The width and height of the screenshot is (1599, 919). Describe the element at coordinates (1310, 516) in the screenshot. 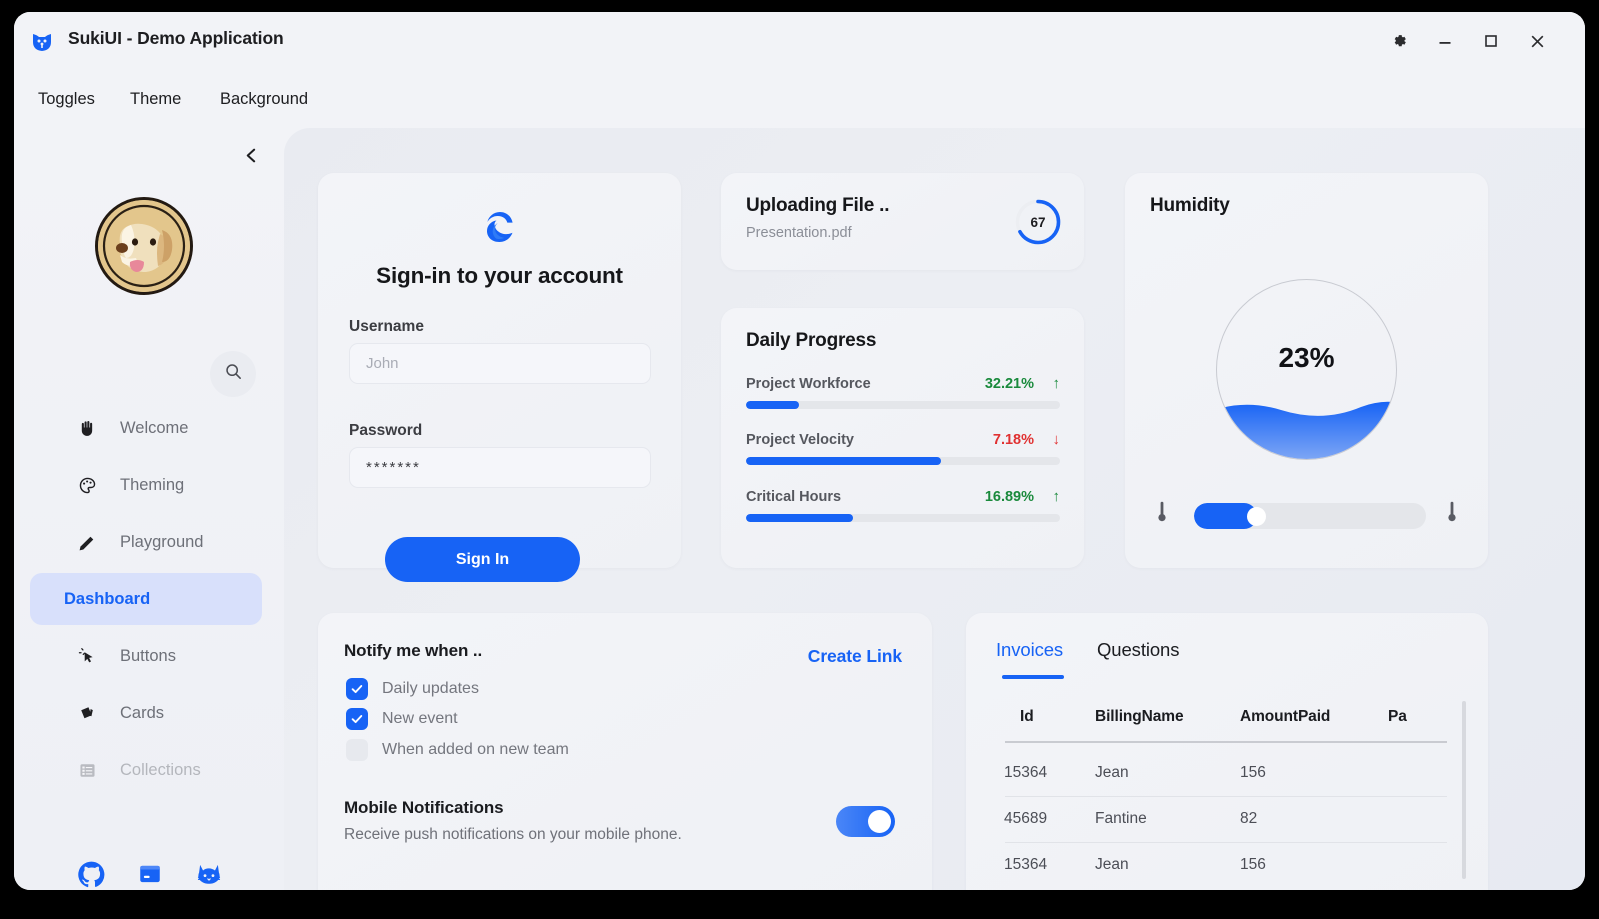

I see `slider-track` at that location.